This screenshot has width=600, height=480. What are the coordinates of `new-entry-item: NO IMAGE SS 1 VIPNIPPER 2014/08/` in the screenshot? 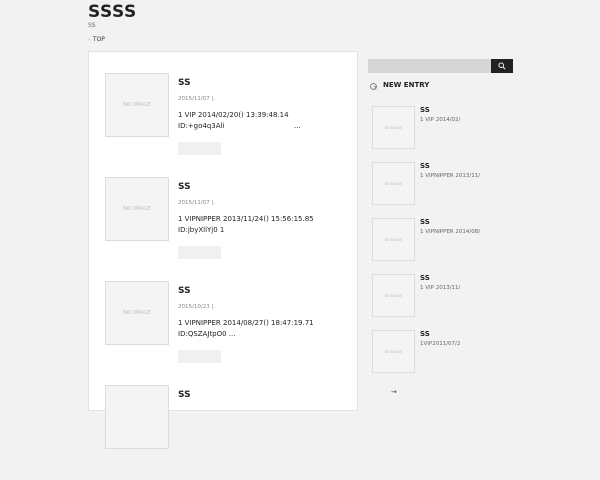 It's located at (442, 241).